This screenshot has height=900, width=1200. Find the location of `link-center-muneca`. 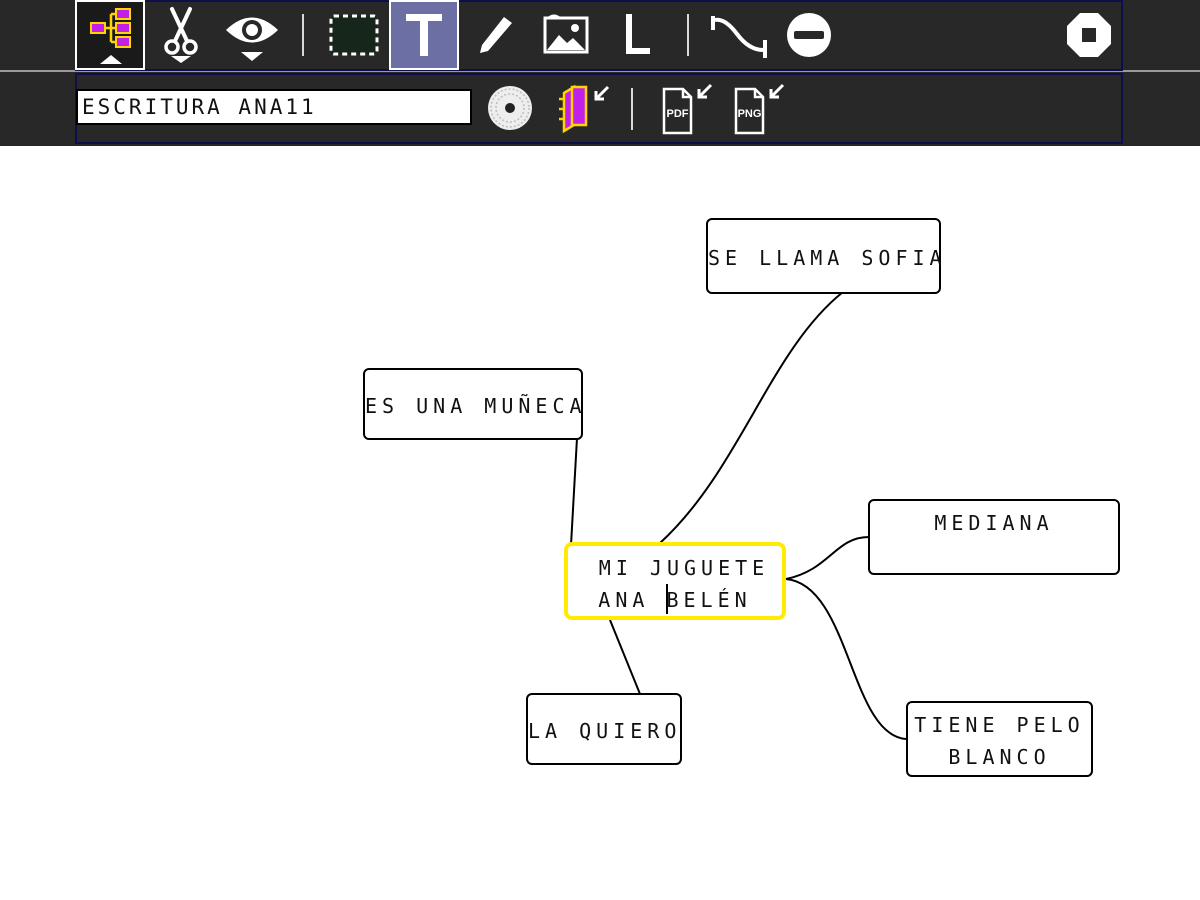

link-center-muneca is located at coordinates (574, 491).